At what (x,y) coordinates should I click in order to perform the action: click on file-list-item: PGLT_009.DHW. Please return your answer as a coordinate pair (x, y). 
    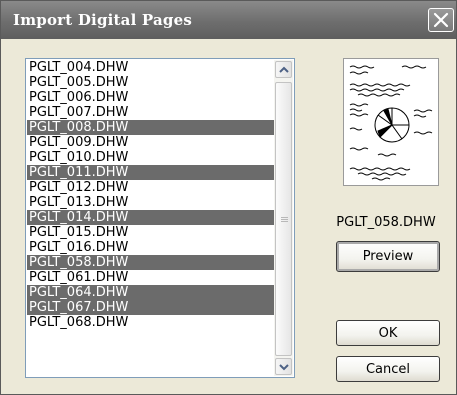
    Looking at the image, I should click on (150, 142).